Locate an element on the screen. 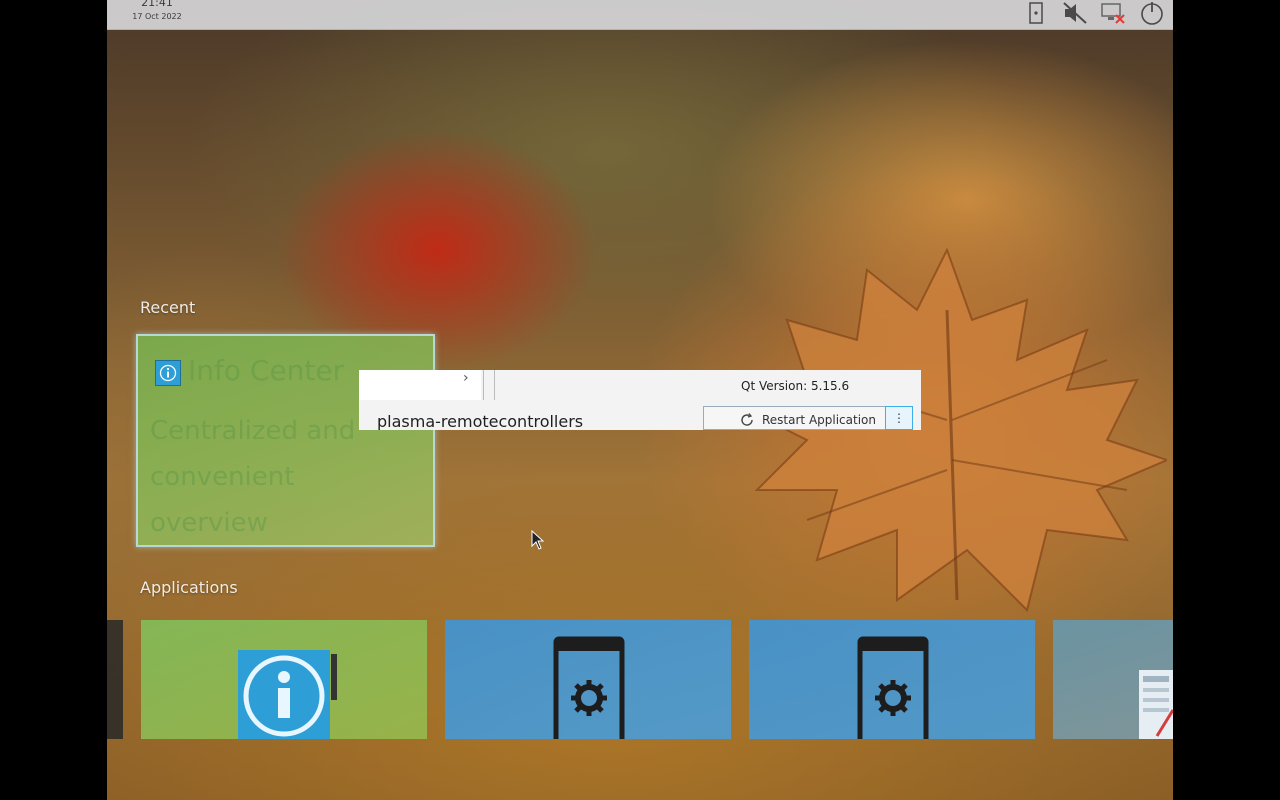 This screenshot has height=800, width=1280. mouse-cursor-icon is located at coordinates (538, 541).